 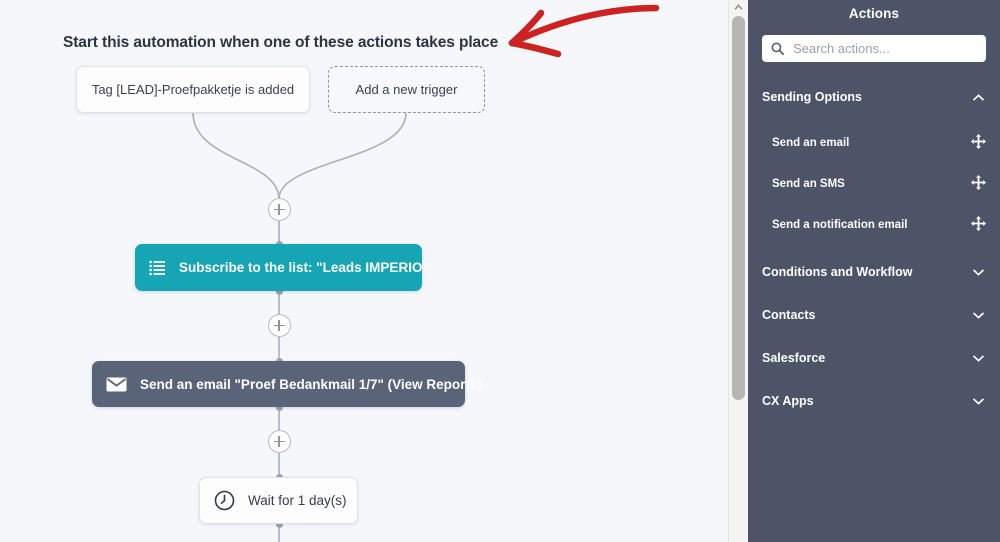 What do you see at coordinates (874, 97) in the screenshot?
I see `sidebar-section-sending-options: Sending Options` at bounding box center [874, 97].